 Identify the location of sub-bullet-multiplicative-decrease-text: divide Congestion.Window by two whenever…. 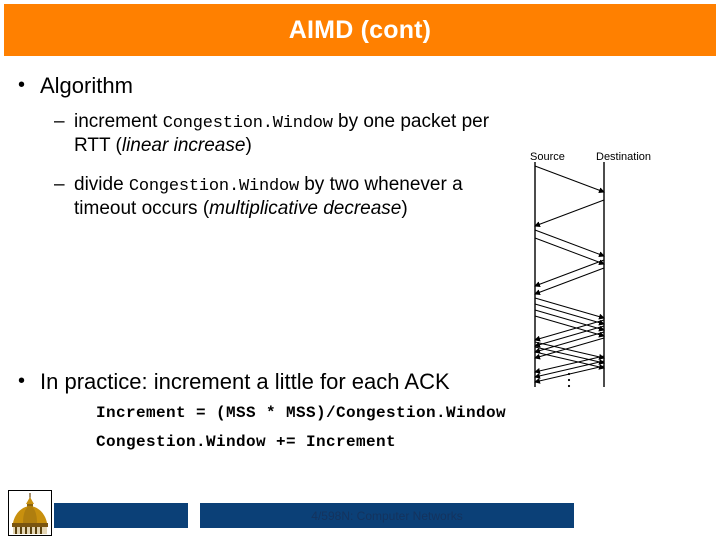
(289, 197).